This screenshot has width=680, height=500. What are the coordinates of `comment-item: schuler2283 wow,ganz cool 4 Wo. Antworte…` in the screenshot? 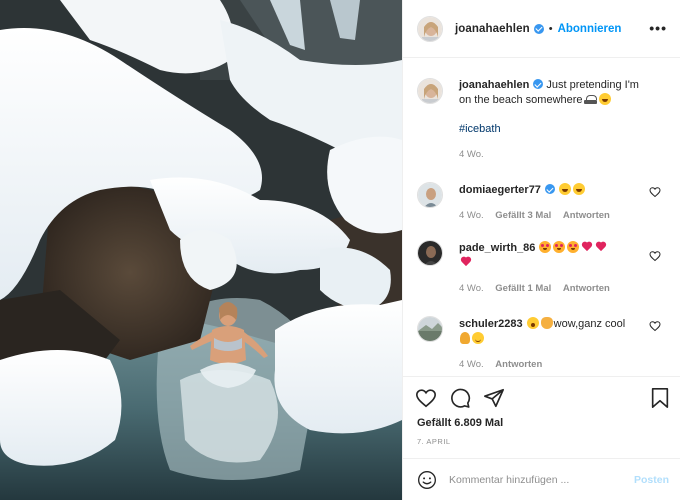 It's located at (542, 346).